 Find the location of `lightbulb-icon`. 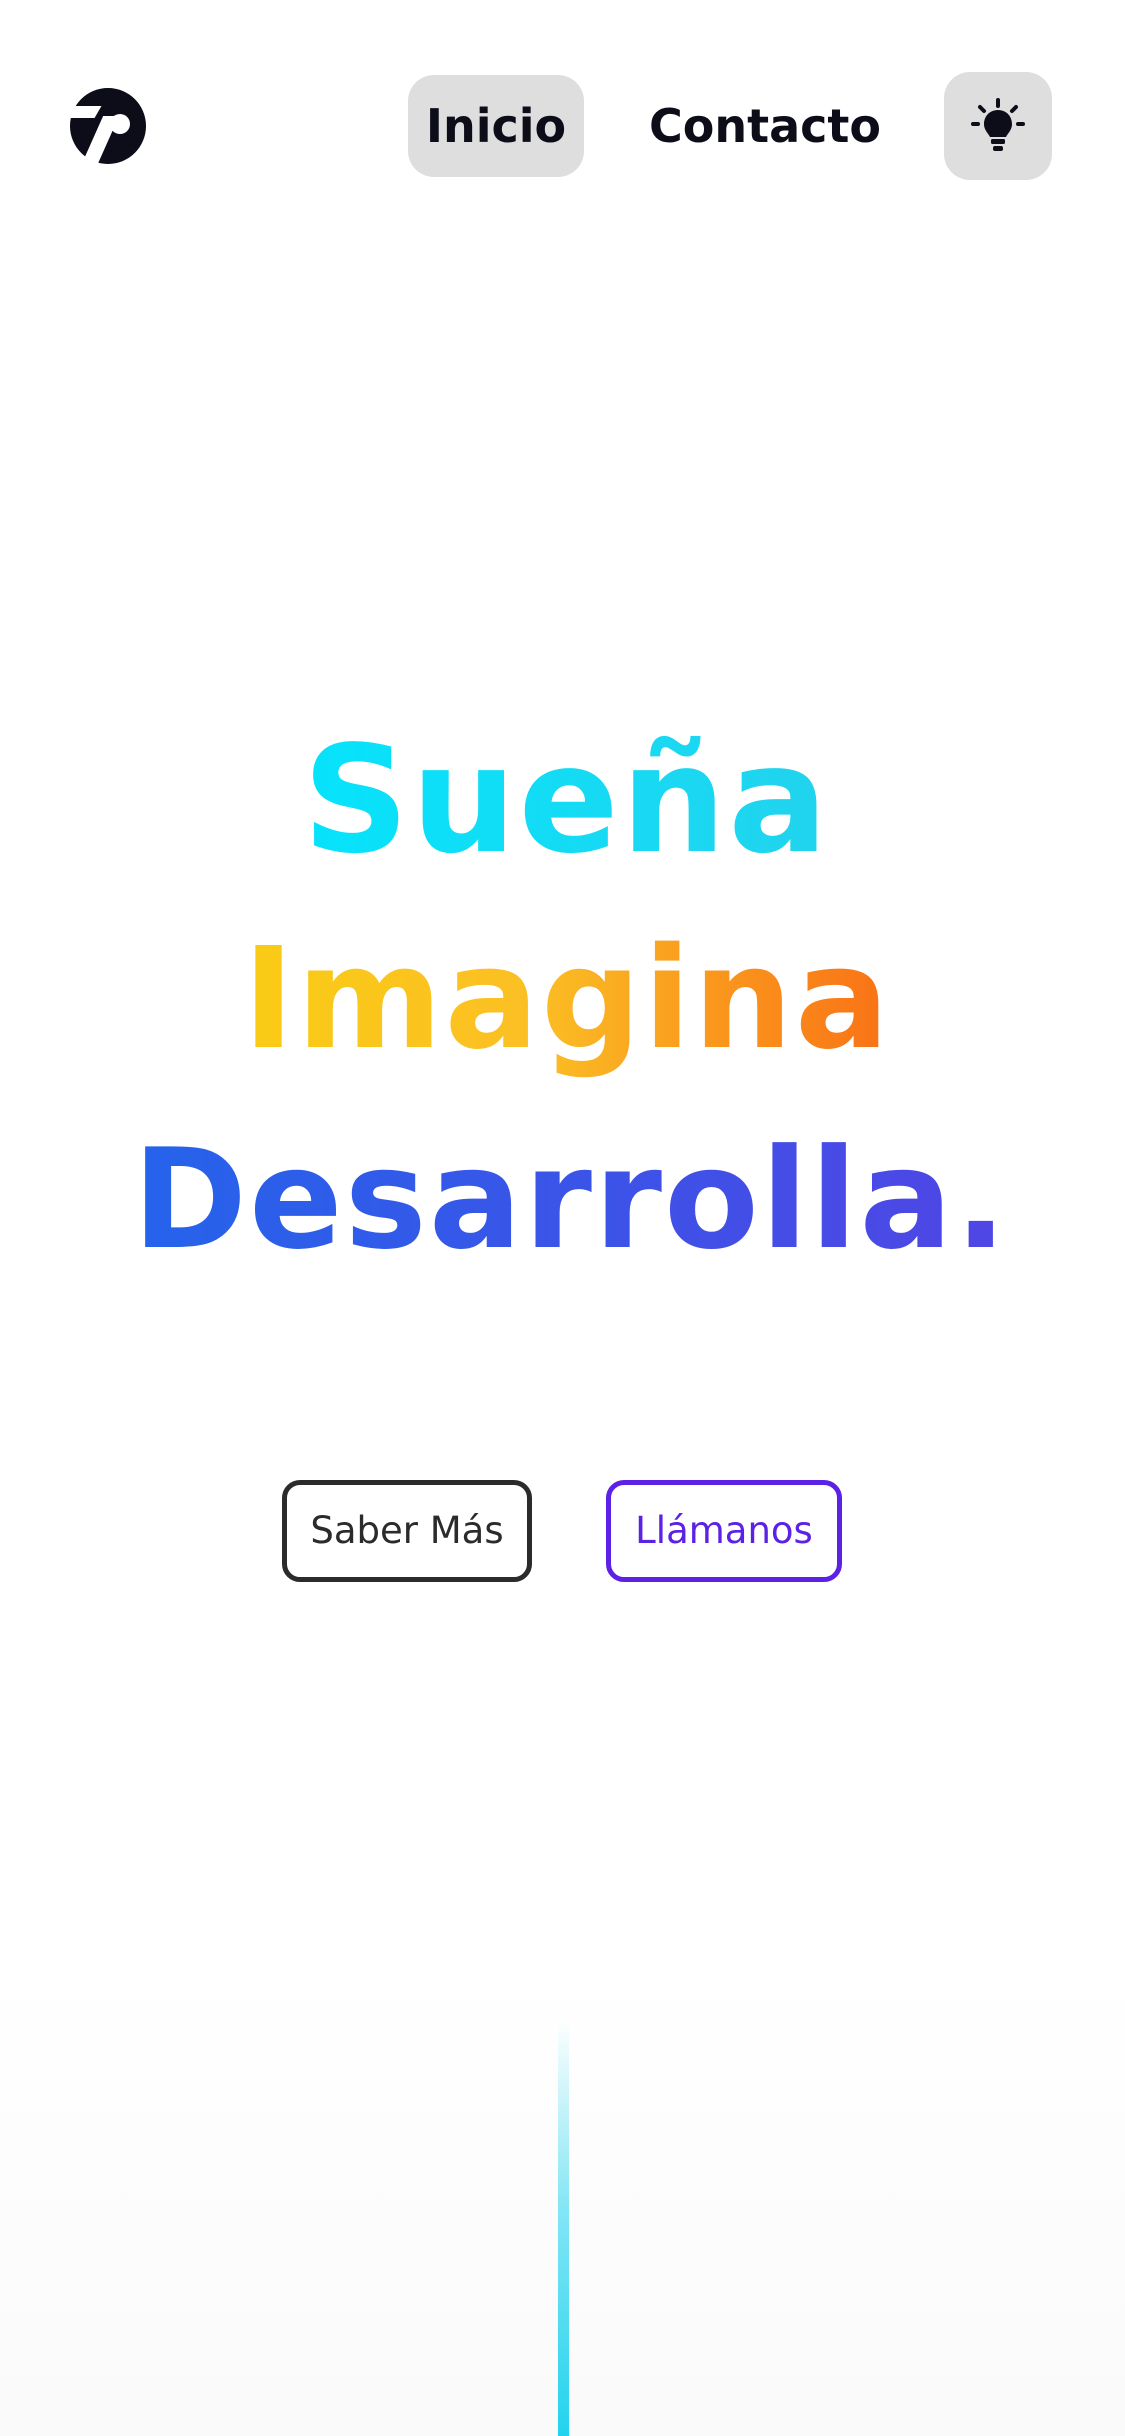

lightbulb-icon is located at coordinates (998, 124).